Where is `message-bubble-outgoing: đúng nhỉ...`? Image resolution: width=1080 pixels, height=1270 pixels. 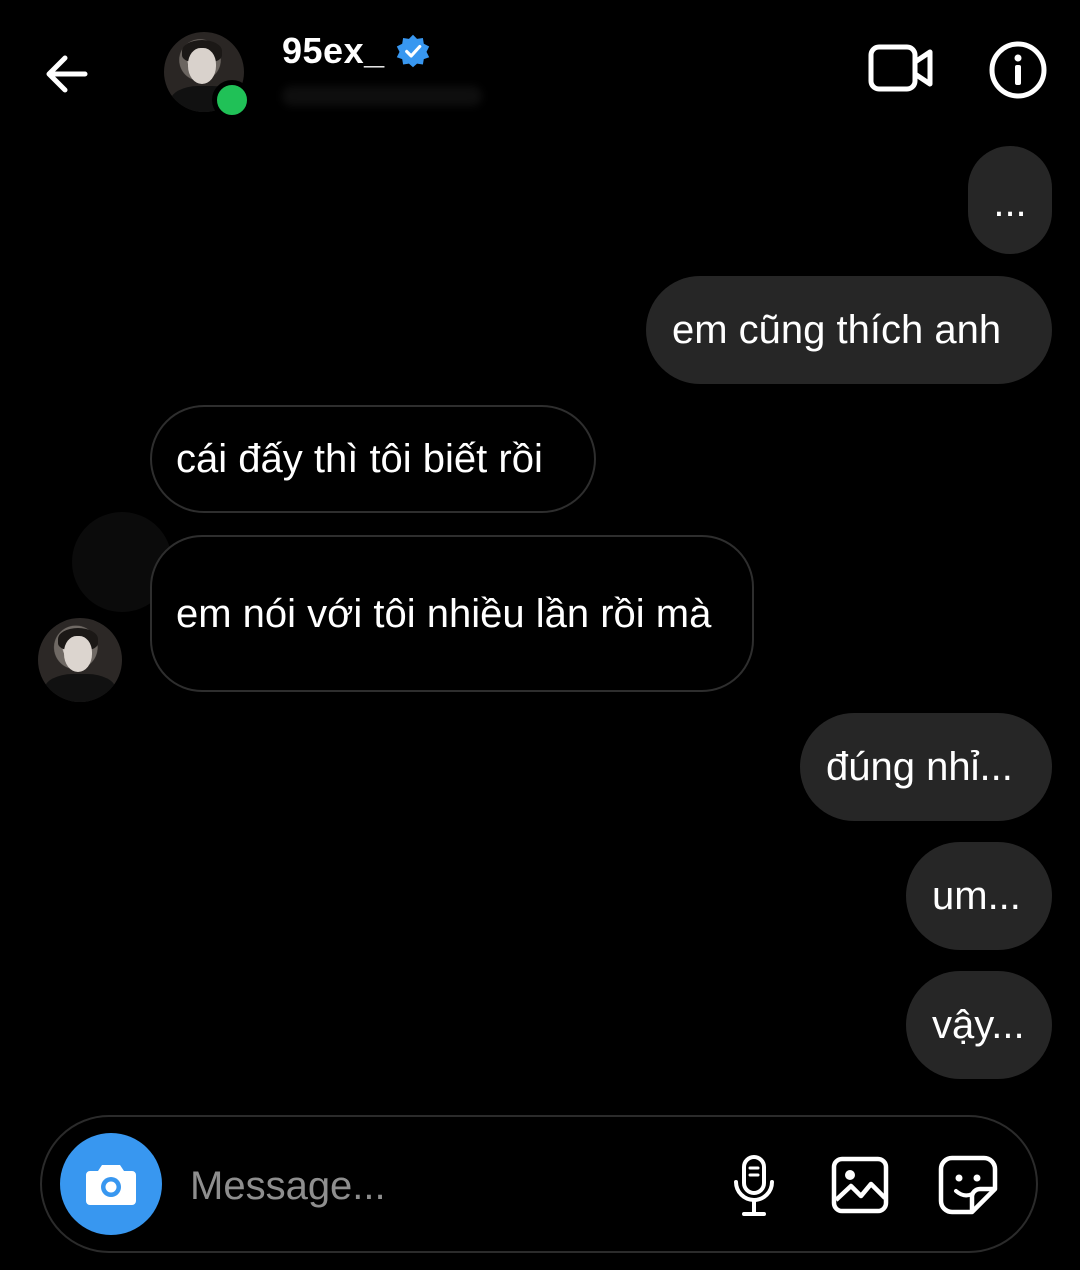 message-bubble-outgoing: đúng nhỉ... is located at coordinates (926, 767).